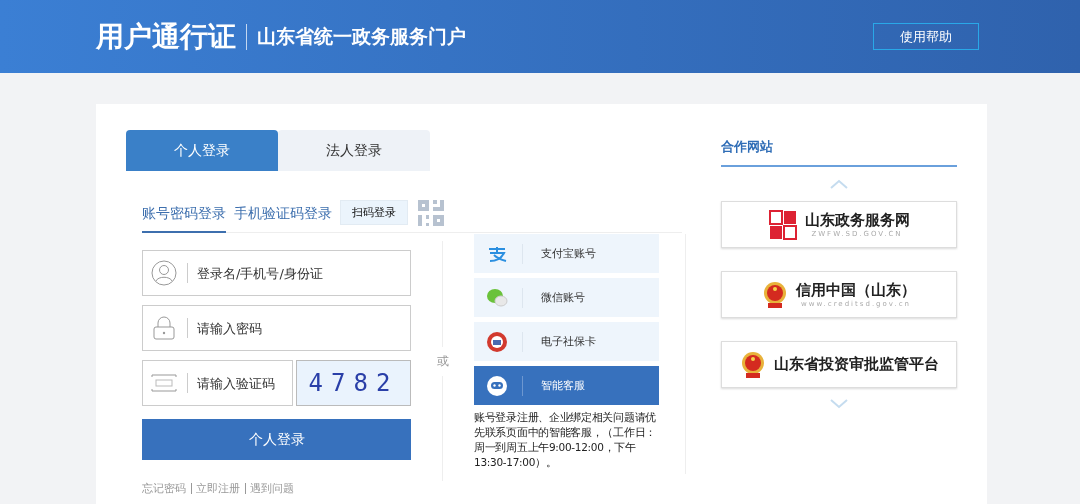 This screenshot has height=504, width=1080. I want to click on login-tab: 个人登录, so click(202, 150).